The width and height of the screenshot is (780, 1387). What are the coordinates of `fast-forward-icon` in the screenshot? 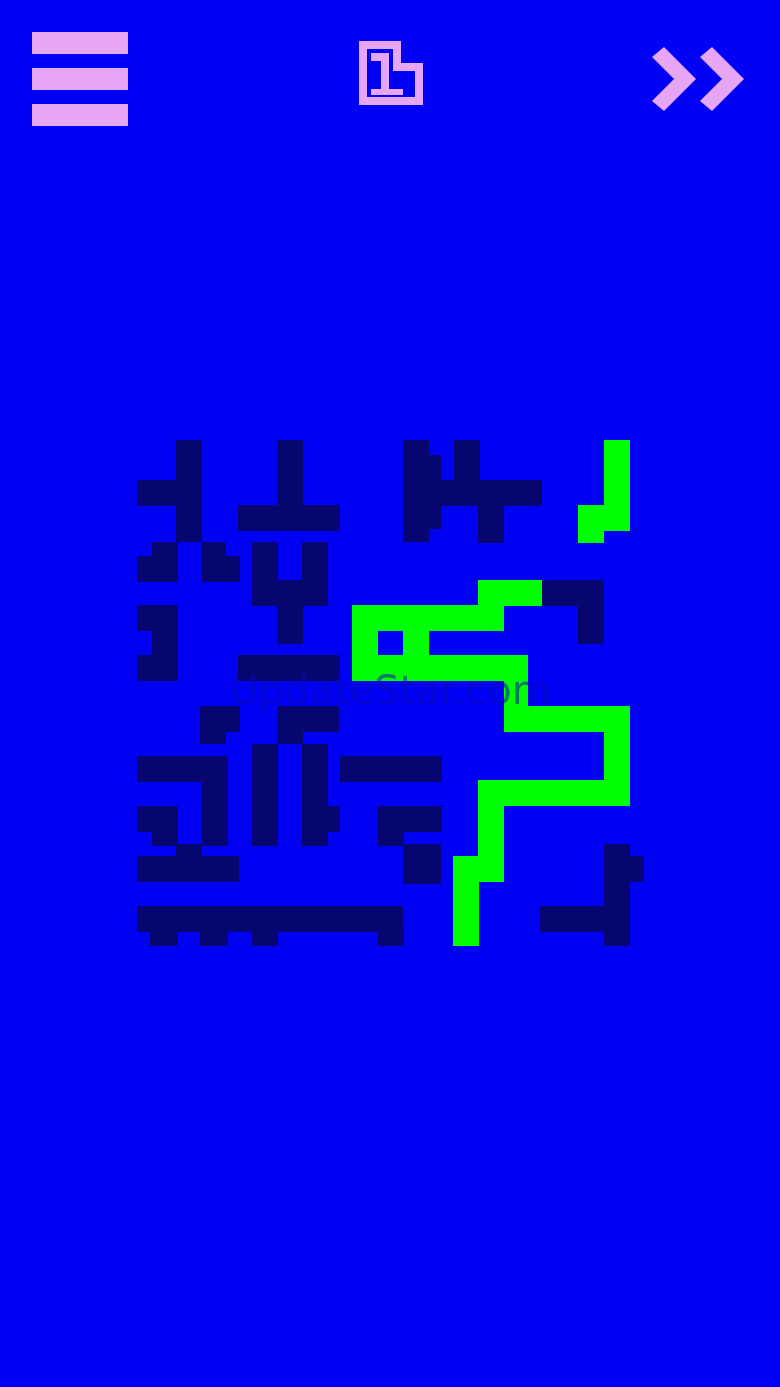 It's located at (698, 79).